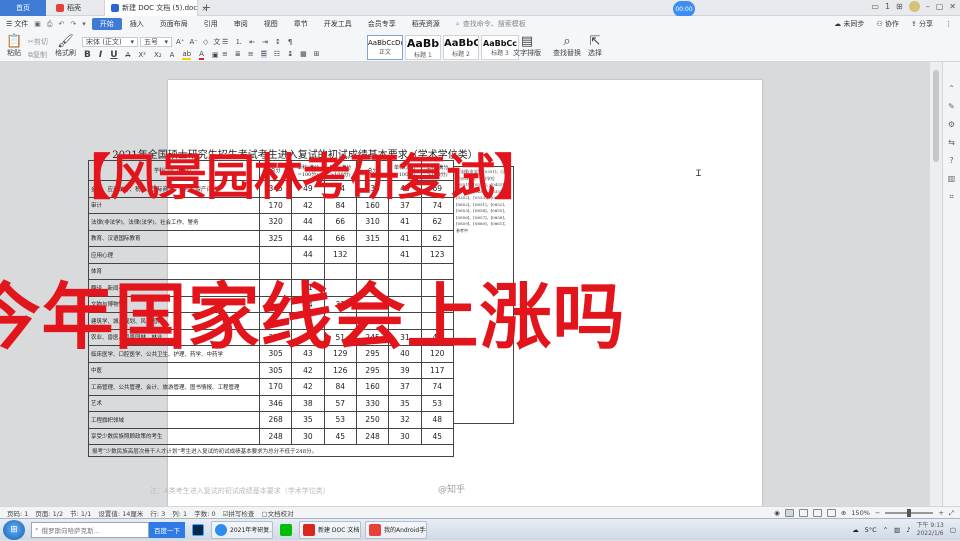 The width and height of the screenshot is (960, 541). I want to click on zoom-in-icon: +, so click(940, 513).